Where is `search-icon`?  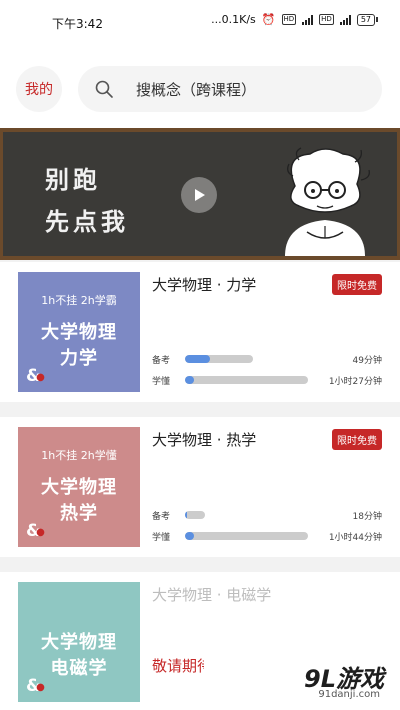 search-icon is located at coordinates (104, 89).